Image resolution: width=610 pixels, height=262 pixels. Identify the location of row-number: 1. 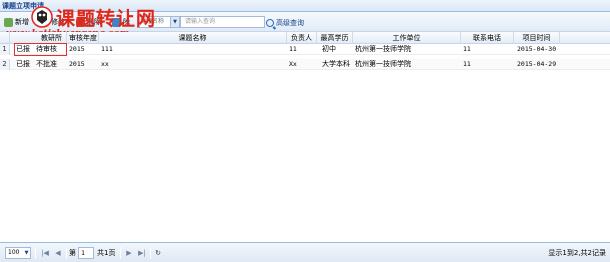
(5, 49).